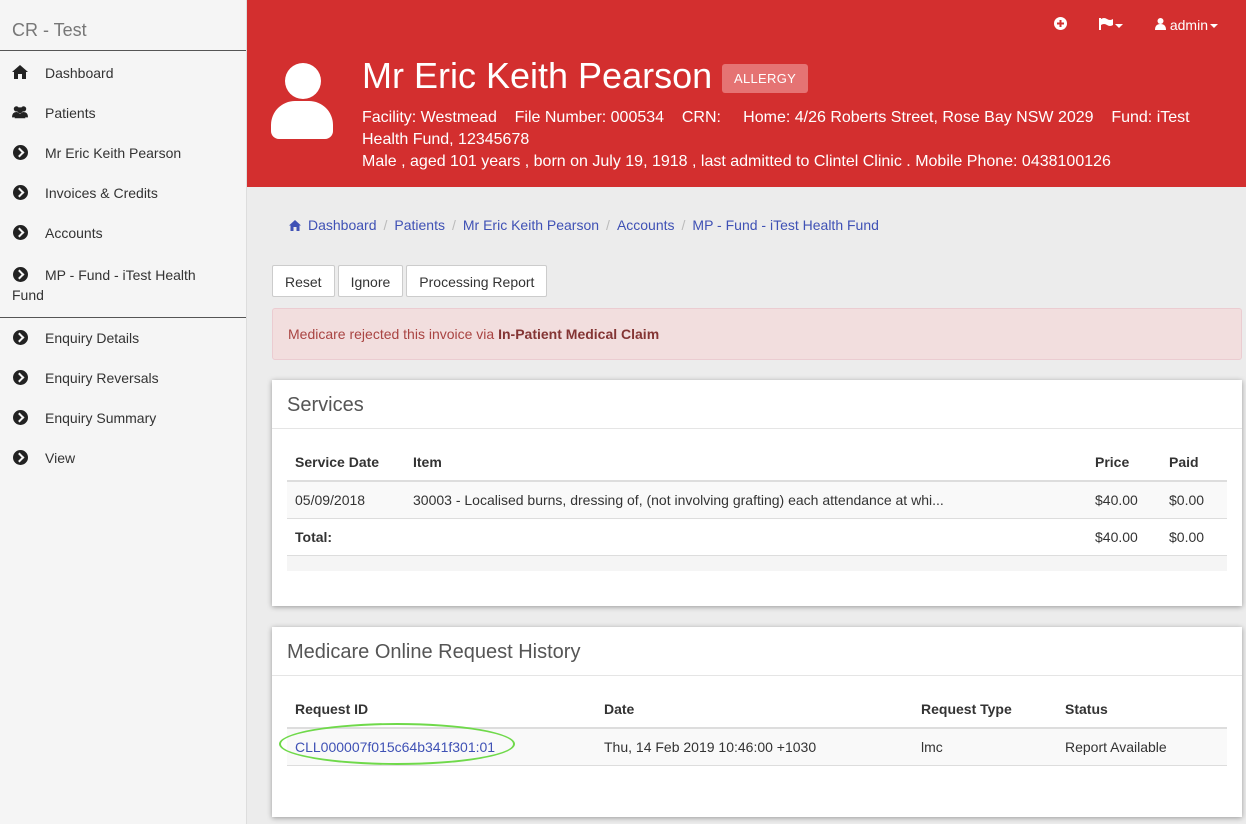 This screenshot has width=1246, height=824. I want to click on user-menu: admin, so click(1186, 25).